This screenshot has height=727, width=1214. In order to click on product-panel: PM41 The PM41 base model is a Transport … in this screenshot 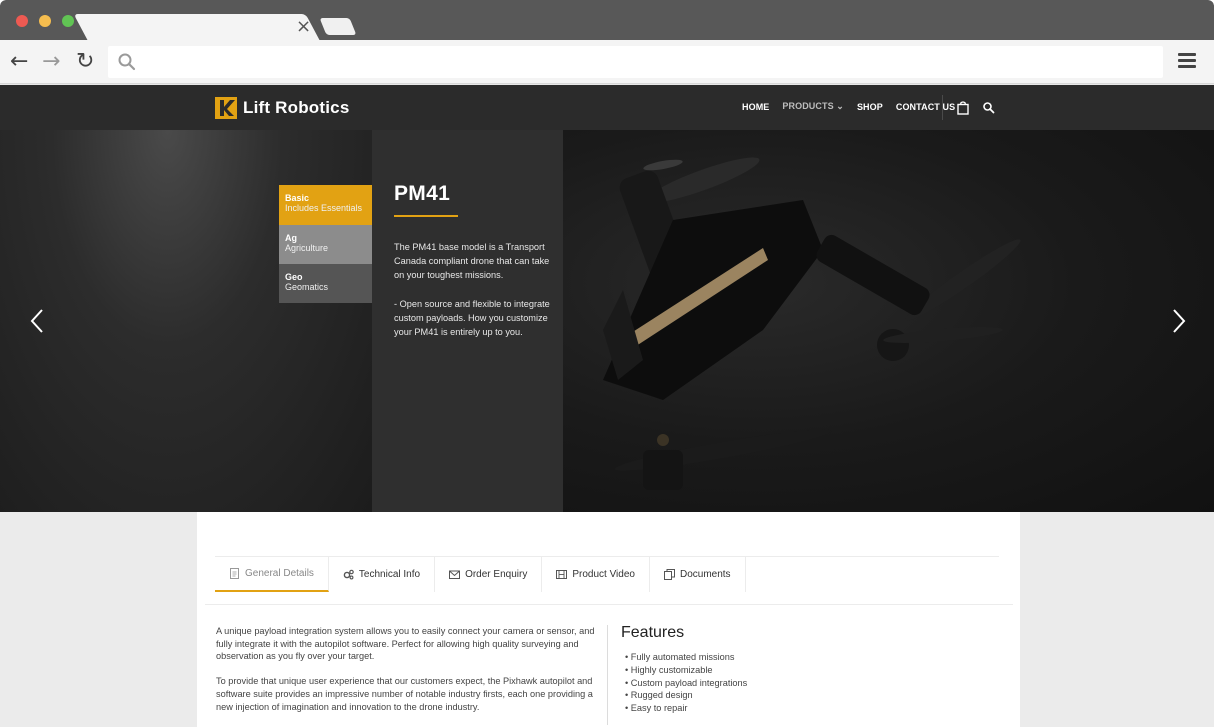, I will do `click(467, 321)`.